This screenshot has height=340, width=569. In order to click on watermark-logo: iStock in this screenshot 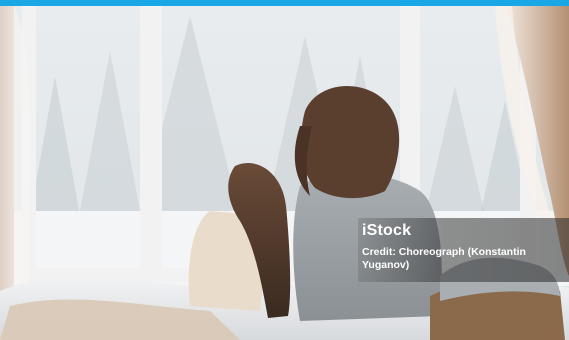, I will do `click(387, 230)`.